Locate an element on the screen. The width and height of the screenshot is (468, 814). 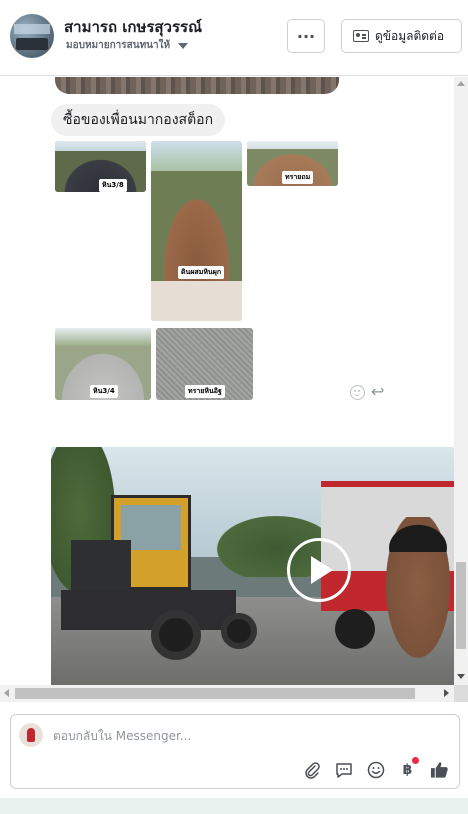
photo-gravel-3-8: หิน3/8 is located at coordinates (100, 166).